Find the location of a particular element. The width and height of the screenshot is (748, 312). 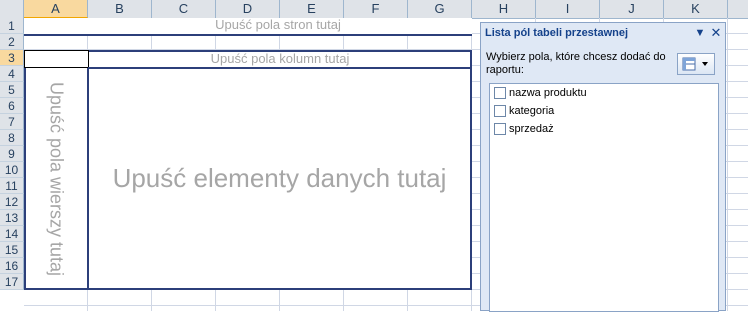

column-header-g: G is located at coordinates (440, 9).